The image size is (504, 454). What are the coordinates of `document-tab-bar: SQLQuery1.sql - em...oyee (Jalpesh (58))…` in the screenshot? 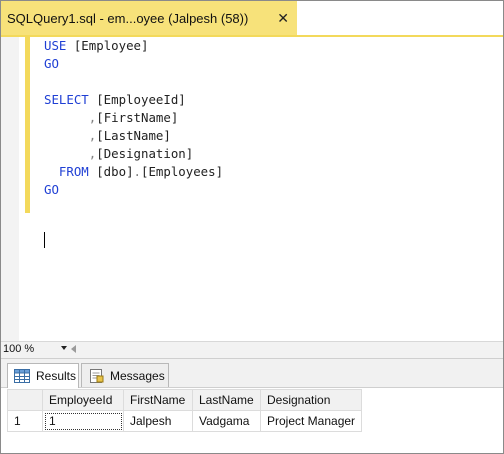 It's located at (252, 19).